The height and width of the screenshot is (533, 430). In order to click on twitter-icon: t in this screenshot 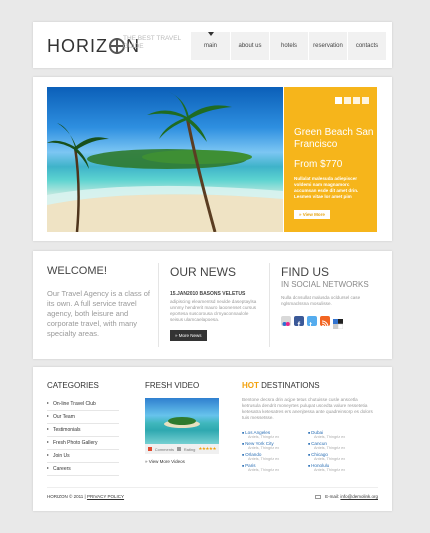, I will do `click(312, 322)`.